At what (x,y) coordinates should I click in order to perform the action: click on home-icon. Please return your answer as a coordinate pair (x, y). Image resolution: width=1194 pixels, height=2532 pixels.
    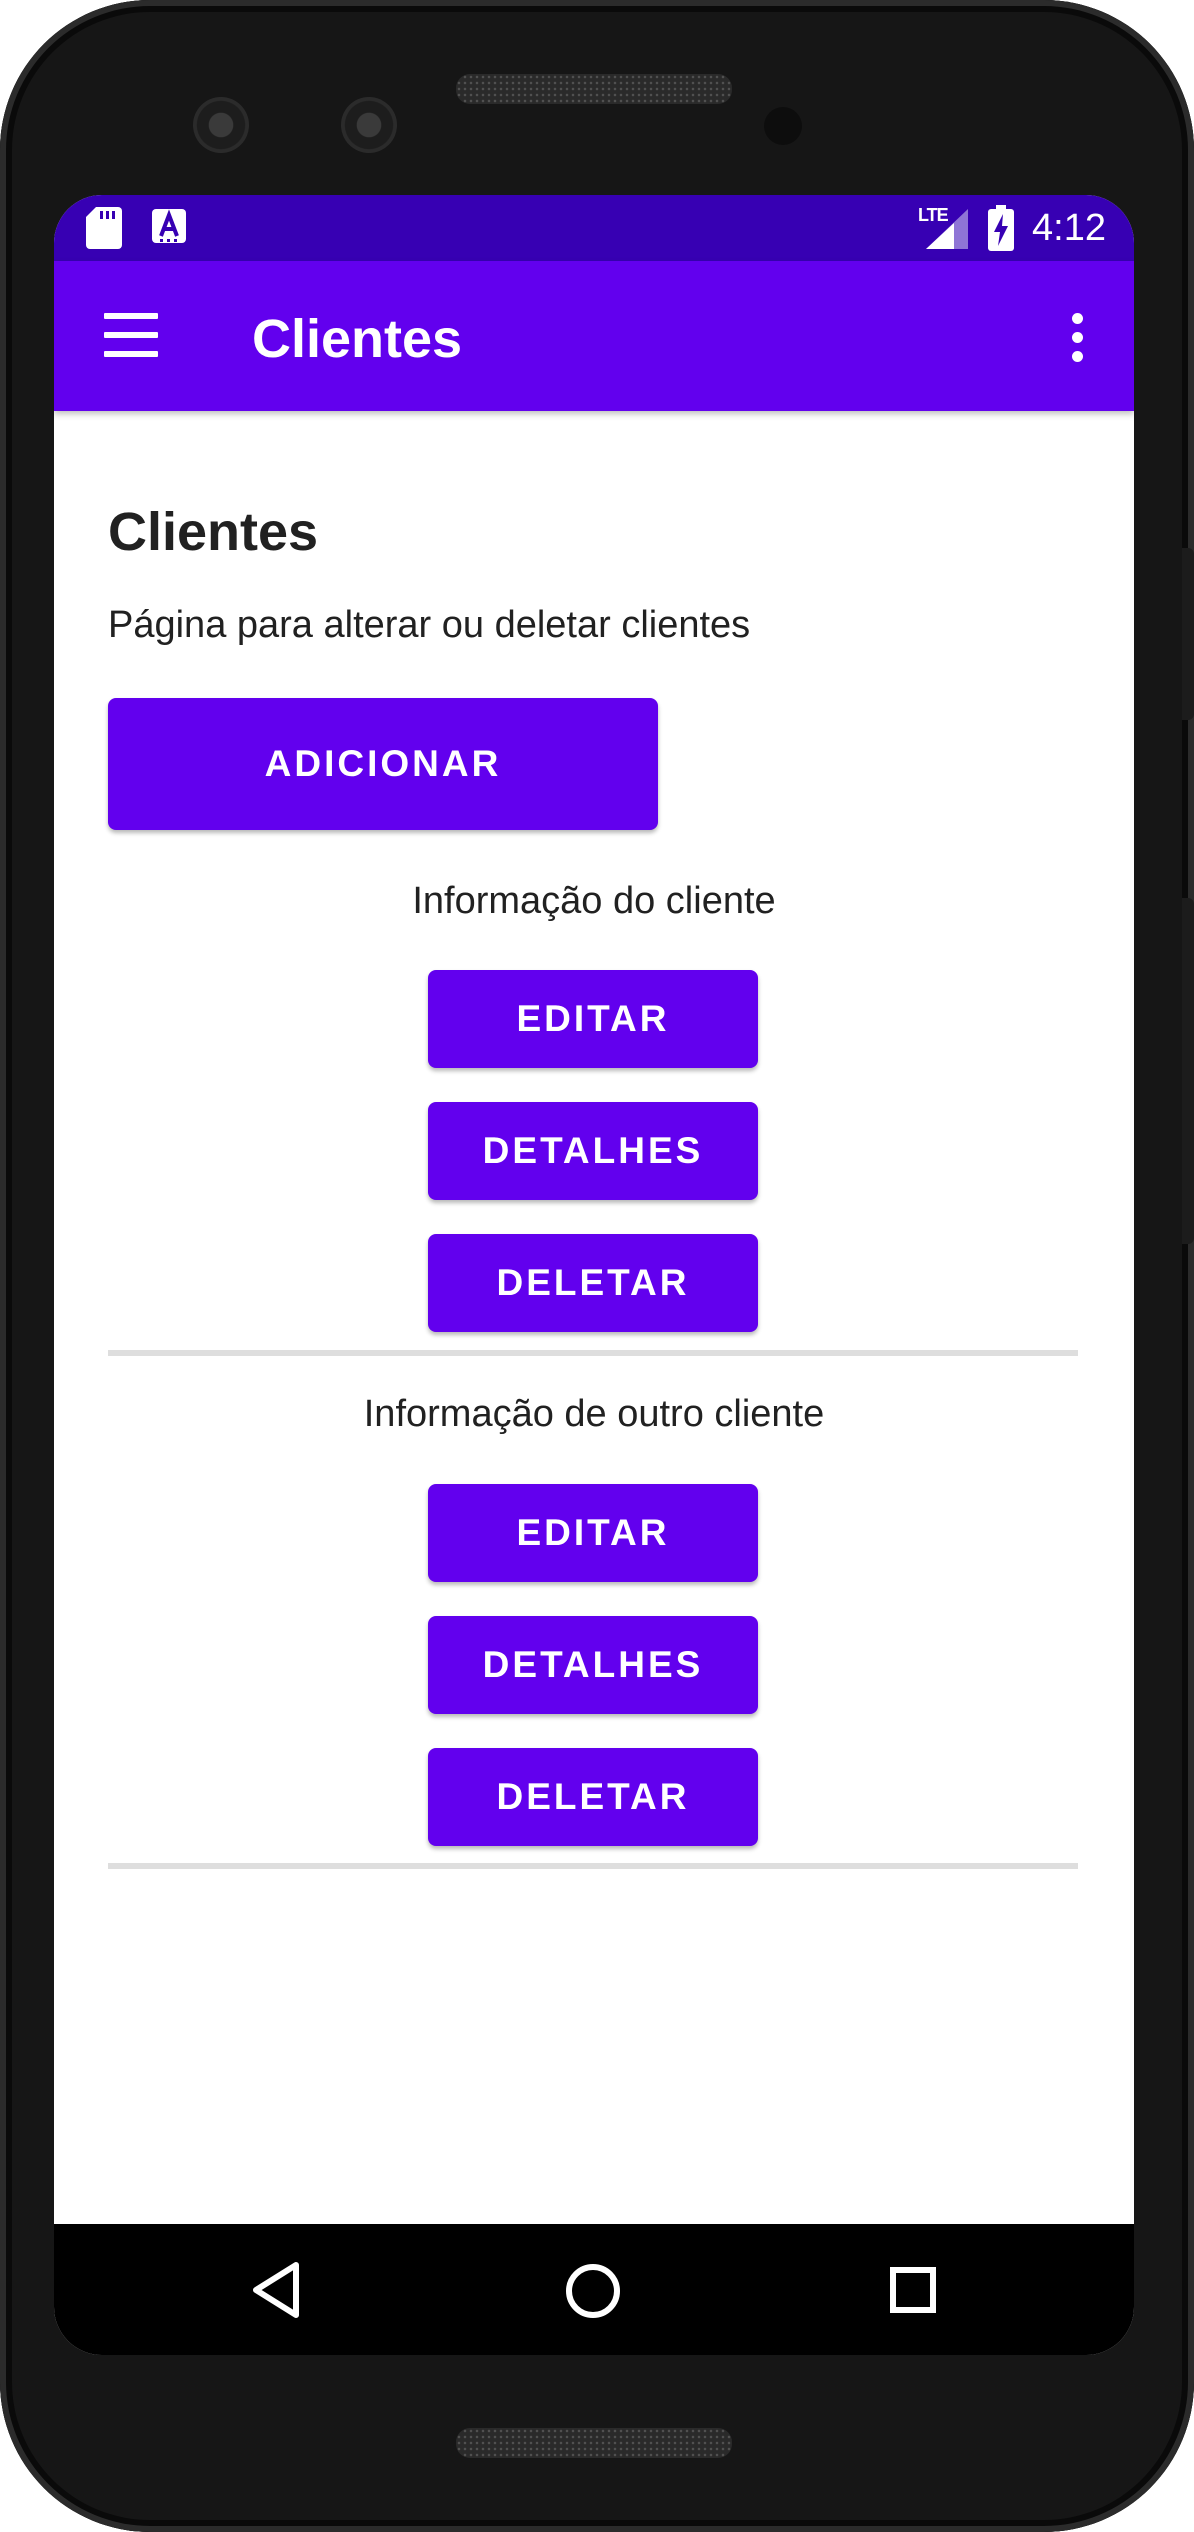
    Looking at the image, I should click on (593, 2291).